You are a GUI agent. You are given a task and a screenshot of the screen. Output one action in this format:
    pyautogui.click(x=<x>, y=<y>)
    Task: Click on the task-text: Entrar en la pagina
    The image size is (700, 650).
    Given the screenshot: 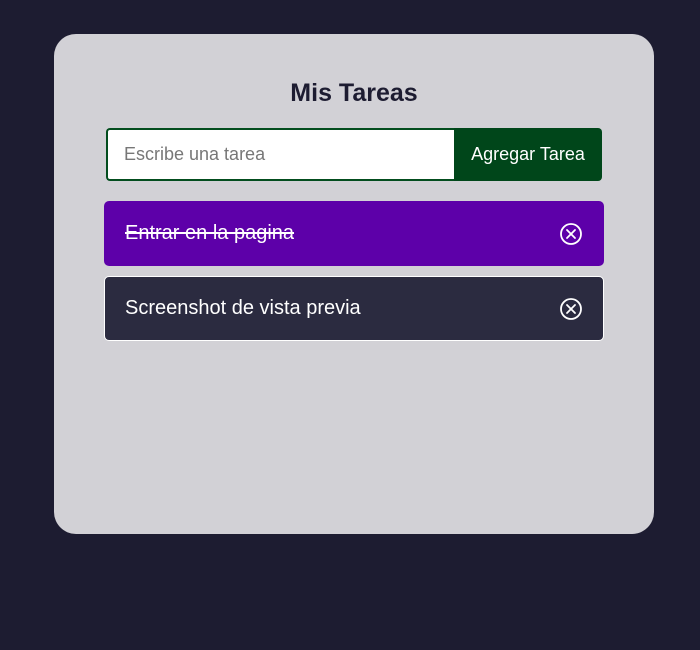 What is the action you would take?
    pyautogui.click(x=210, y=233)
    